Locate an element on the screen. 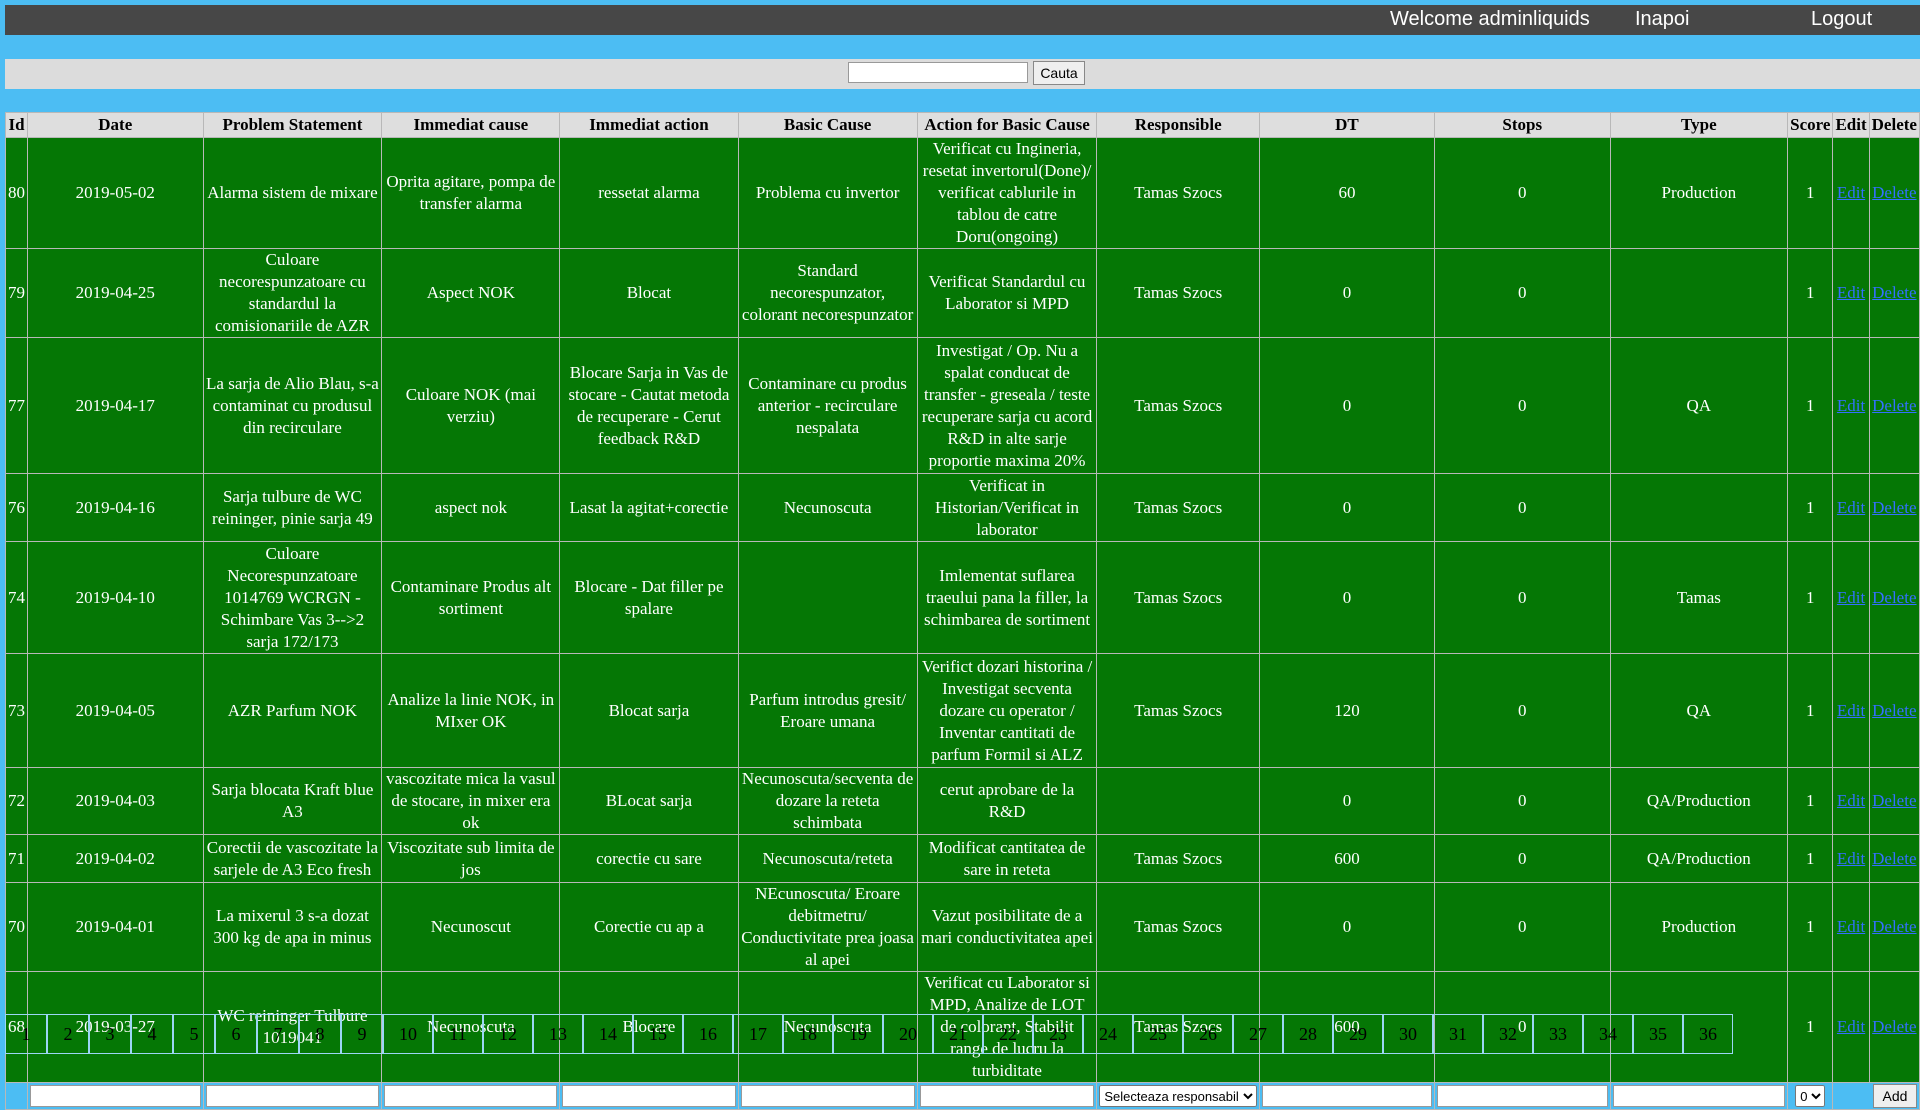  responsible-select: Selecteaza responsabil is located at coordinates (1178, 1096).